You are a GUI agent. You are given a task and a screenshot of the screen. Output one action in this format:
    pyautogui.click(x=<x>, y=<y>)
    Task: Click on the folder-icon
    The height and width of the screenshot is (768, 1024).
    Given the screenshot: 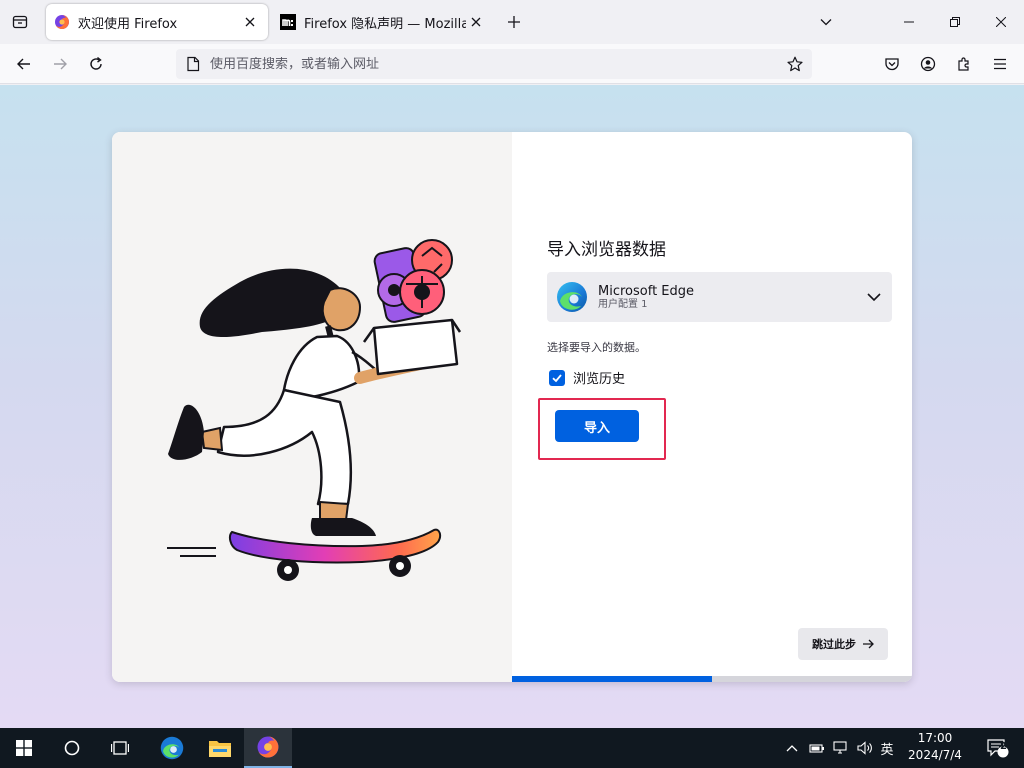 What is the action you would take?
    pyautogui.click(x=220, y=749)
    